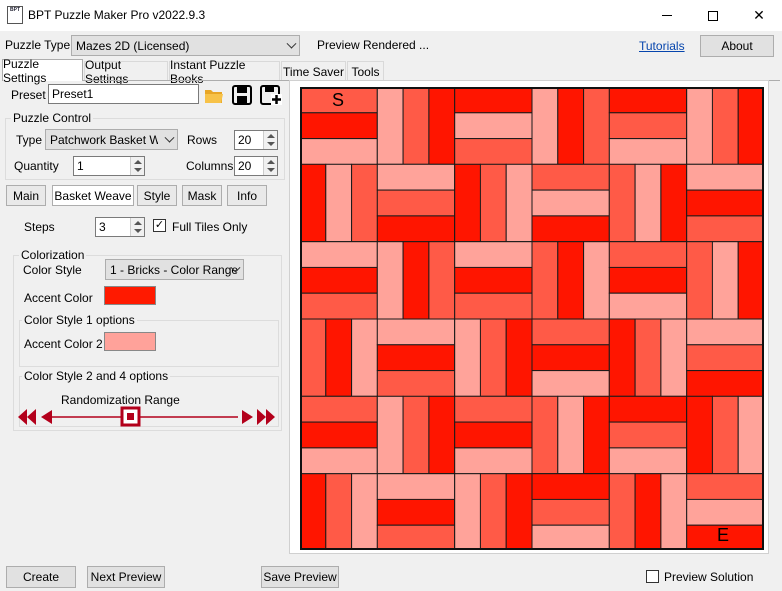 The width and height of the screenshot is (782, 591). I want to click on folder-icon, so click(214, 96).